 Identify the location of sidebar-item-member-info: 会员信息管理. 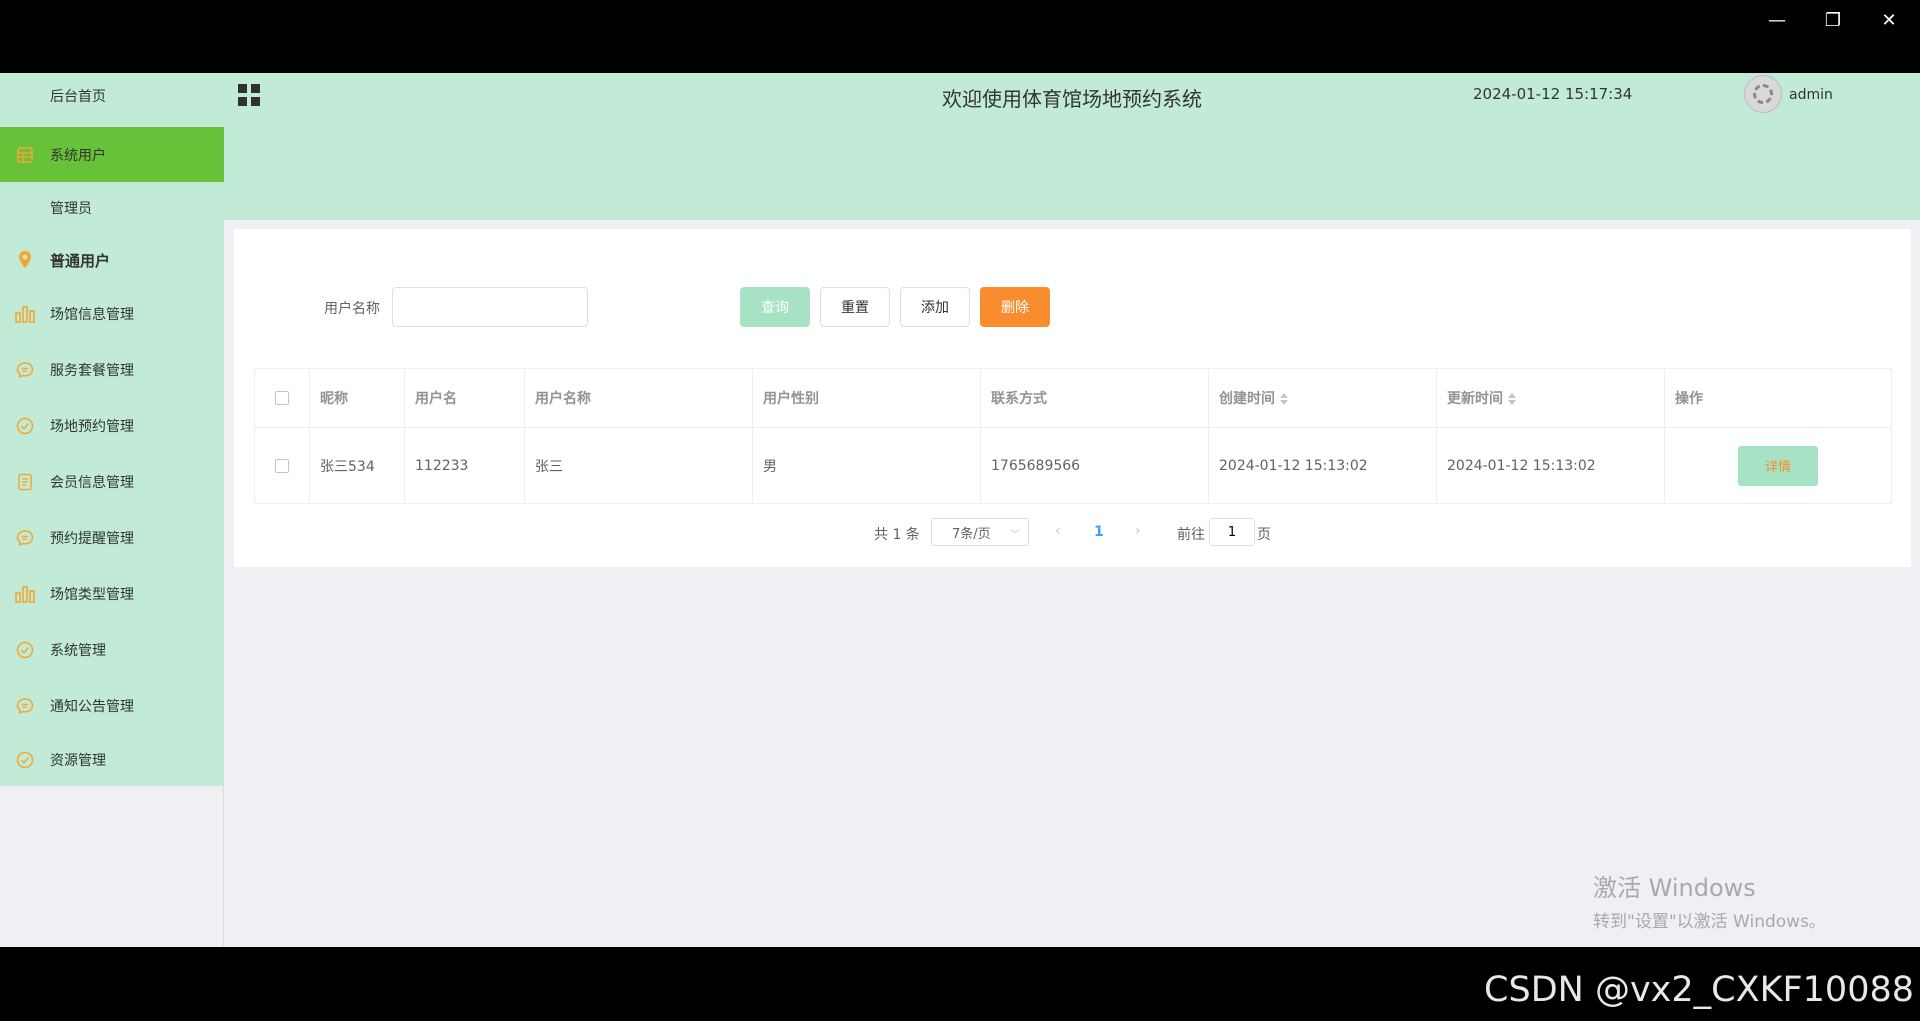
(112, 482).